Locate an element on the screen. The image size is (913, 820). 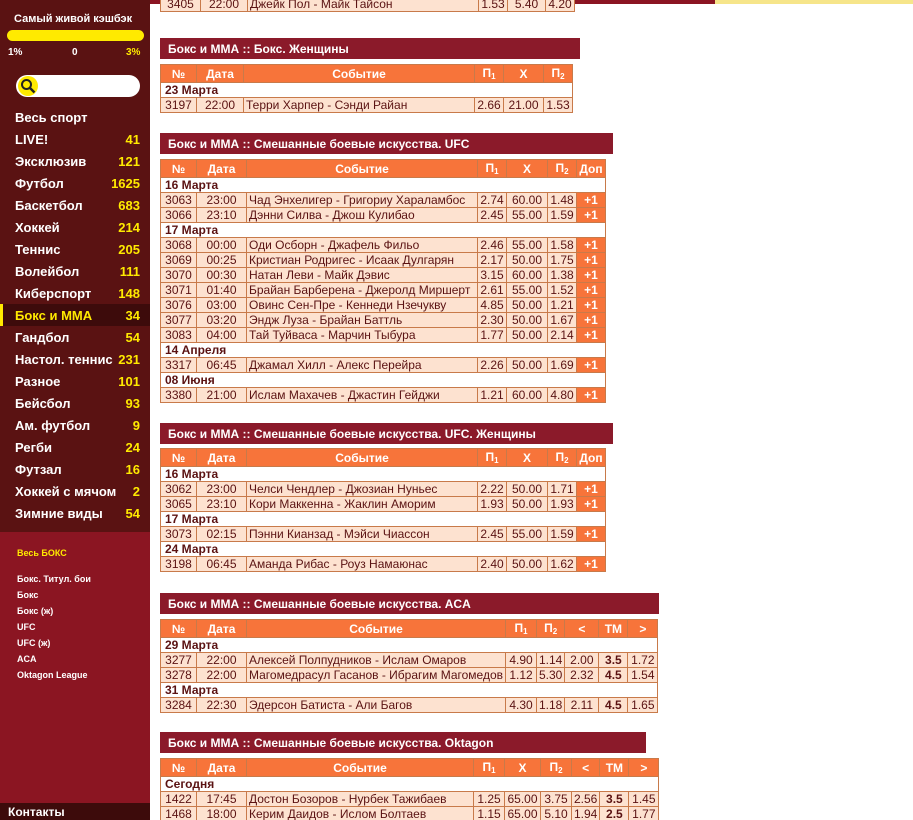
odds-p2: 1.75 is located at coordinates (562, 260).